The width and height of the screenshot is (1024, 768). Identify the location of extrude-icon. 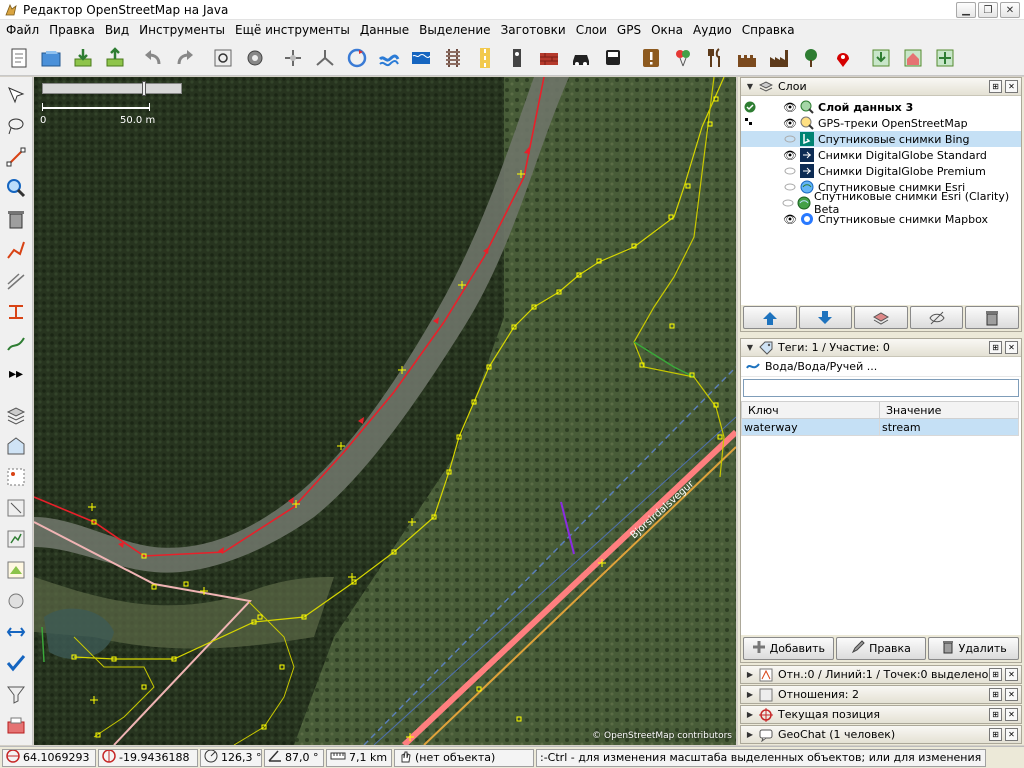
(16, 312).